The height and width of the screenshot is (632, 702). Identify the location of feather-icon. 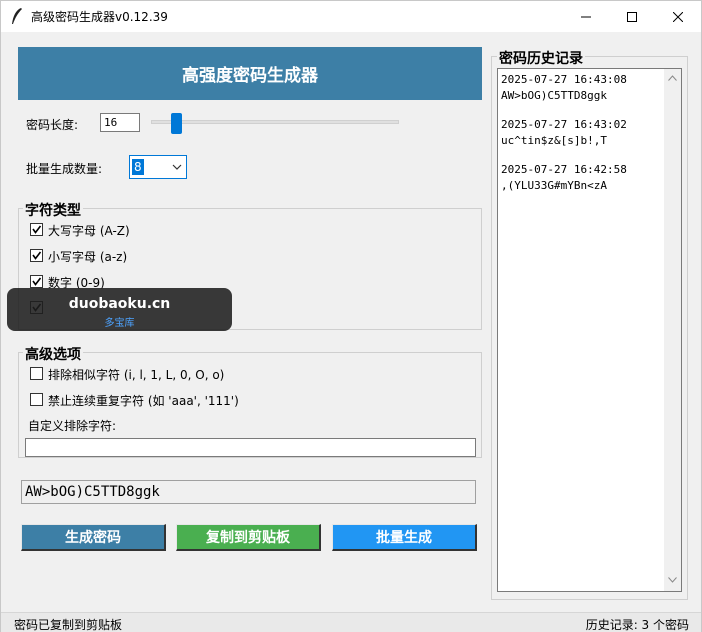
(17, 16).